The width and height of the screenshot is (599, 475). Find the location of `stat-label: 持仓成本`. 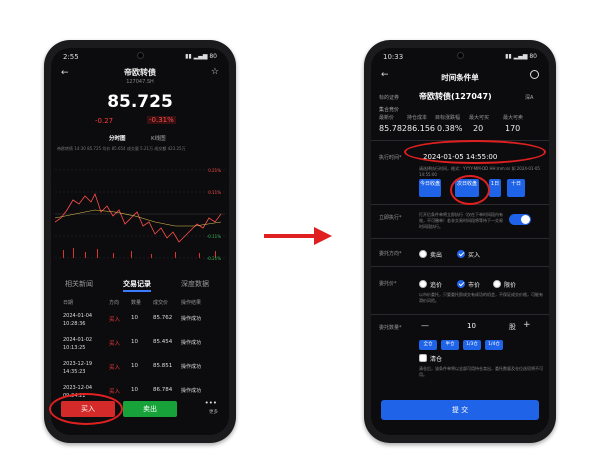

stat-label: 持仓成本 is located at coordinates (417, 118).